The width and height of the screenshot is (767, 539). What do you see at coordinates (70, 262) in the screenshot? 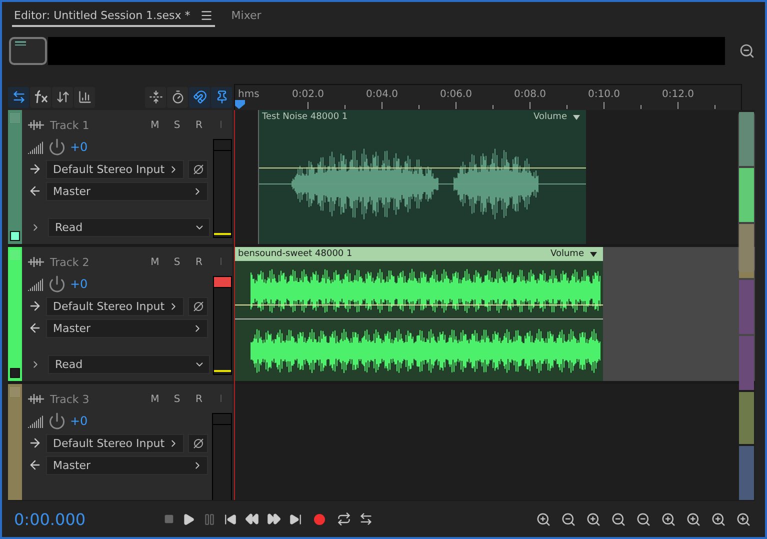
I see `track-name: Track 2` at bounding box center [70, 262].